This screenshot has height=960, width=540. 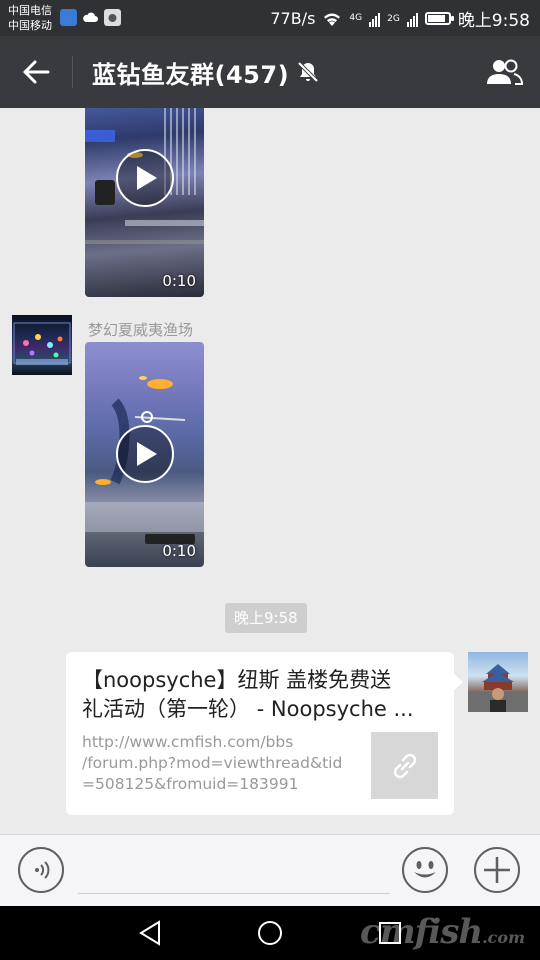 I want to click on nav-back-icon, so click(x=149, y=933).